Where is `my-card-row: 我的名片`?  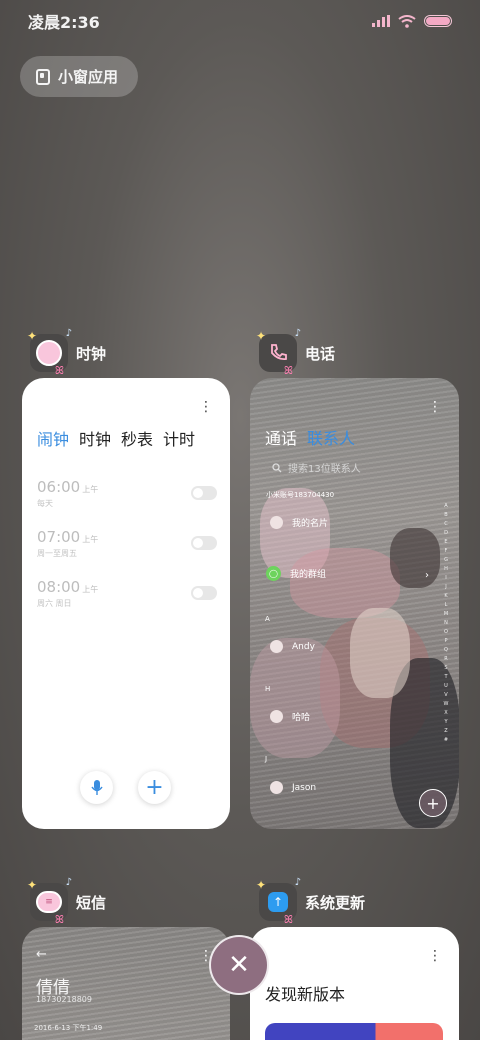
my-card-row: 我的名片 is located at coordinates (299, 522).